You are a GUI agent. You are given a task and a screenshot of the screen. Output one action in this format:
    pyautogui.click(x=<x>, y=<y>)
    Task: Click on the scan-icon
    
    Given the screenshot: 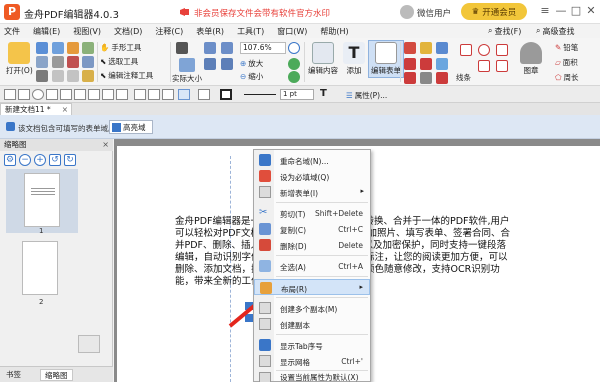 What is the action you would take?
    pyautogui.click(x=58, y=62)
    